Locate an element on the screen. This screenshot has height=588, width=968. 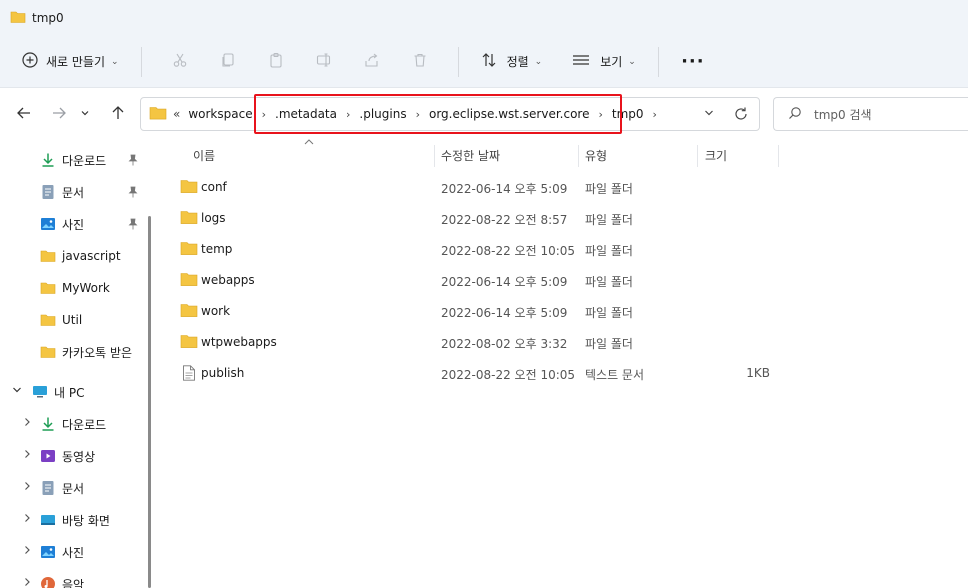
breadcrumb-item: org.eclipse.wst.server.core is located at coordinates (509, 114).